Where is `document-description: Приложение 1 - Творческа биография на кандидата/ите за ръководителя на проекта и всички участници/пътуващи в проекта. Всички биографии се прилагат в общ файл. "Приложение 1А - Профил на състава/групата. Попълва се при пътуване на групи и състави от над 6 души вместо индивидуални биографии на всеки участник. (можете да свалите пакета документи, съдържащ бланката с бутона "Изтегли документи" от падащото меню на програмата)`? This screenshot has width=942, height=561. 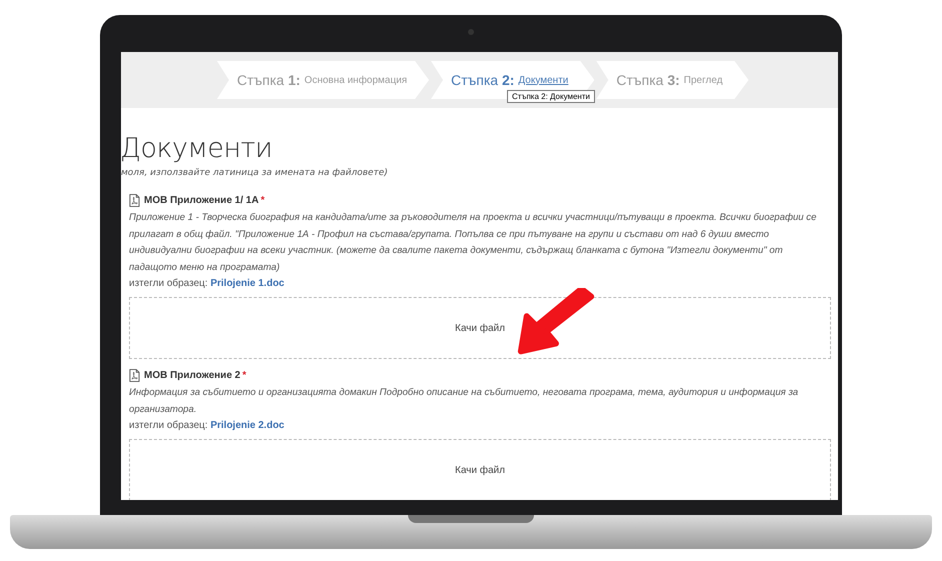 document-description: Приложение 1 - Творческа биография на кандидата/ите за ръководителя на проекта и всички участници/пътуващи в проекта. Всички биографии се прилагат в общ файл. "Приложение 1А - Профил на състава/групата. Попълва се при пътуване на групи и състави от над 6 души вместо индивидуални биографии на всеки участник. (можете да свалите пакета документи, съдържащ бланката с бутона "Изтегли документи" от падащото меню на програмата) is located at coordinates (473, 242).